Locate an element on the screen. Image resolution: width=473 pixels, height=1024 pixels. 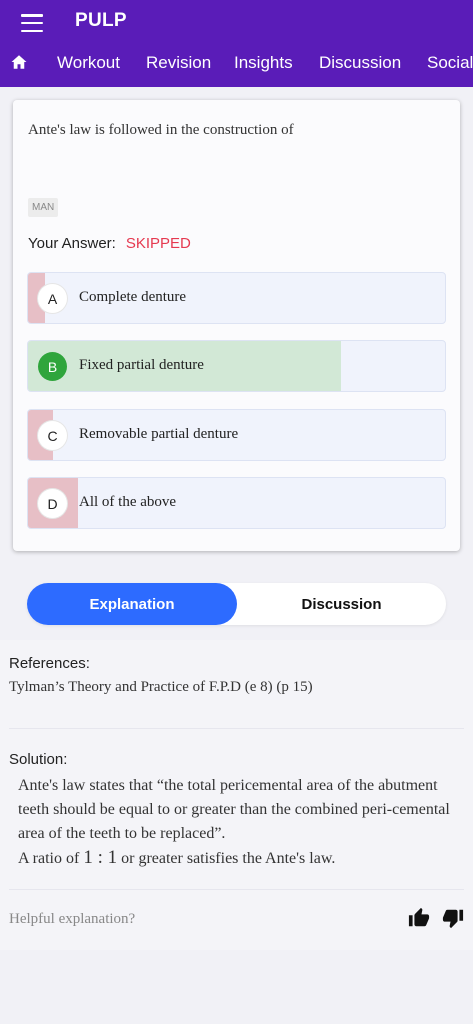
subject-tag: MAN is located at coordinates (43, 207).